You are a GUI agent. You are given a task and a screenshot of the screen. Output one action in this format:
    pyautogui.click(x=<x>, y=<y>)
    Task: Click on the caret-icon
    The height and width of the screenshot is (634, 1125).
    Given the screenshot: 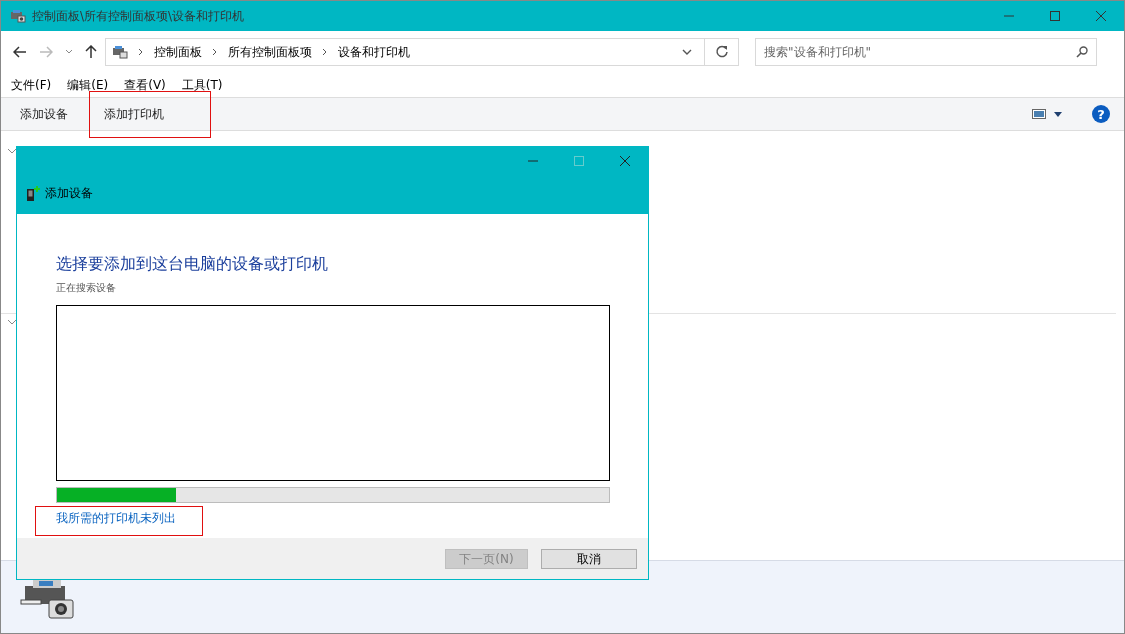 What is the action you would take?
    pyautogui.click(x=1058, y=114)
    